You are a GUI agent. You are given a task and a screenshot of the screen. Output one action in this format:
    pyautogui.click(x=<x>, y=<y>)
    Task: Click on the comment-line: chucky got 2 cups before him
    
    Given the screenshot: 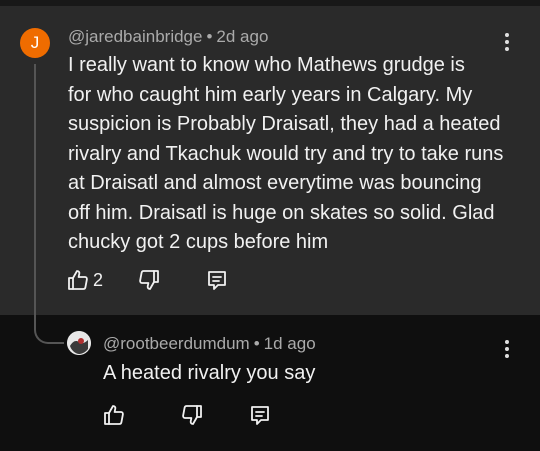 What is the action you would take?
    pyautogui.click(x=198, y=242)
    